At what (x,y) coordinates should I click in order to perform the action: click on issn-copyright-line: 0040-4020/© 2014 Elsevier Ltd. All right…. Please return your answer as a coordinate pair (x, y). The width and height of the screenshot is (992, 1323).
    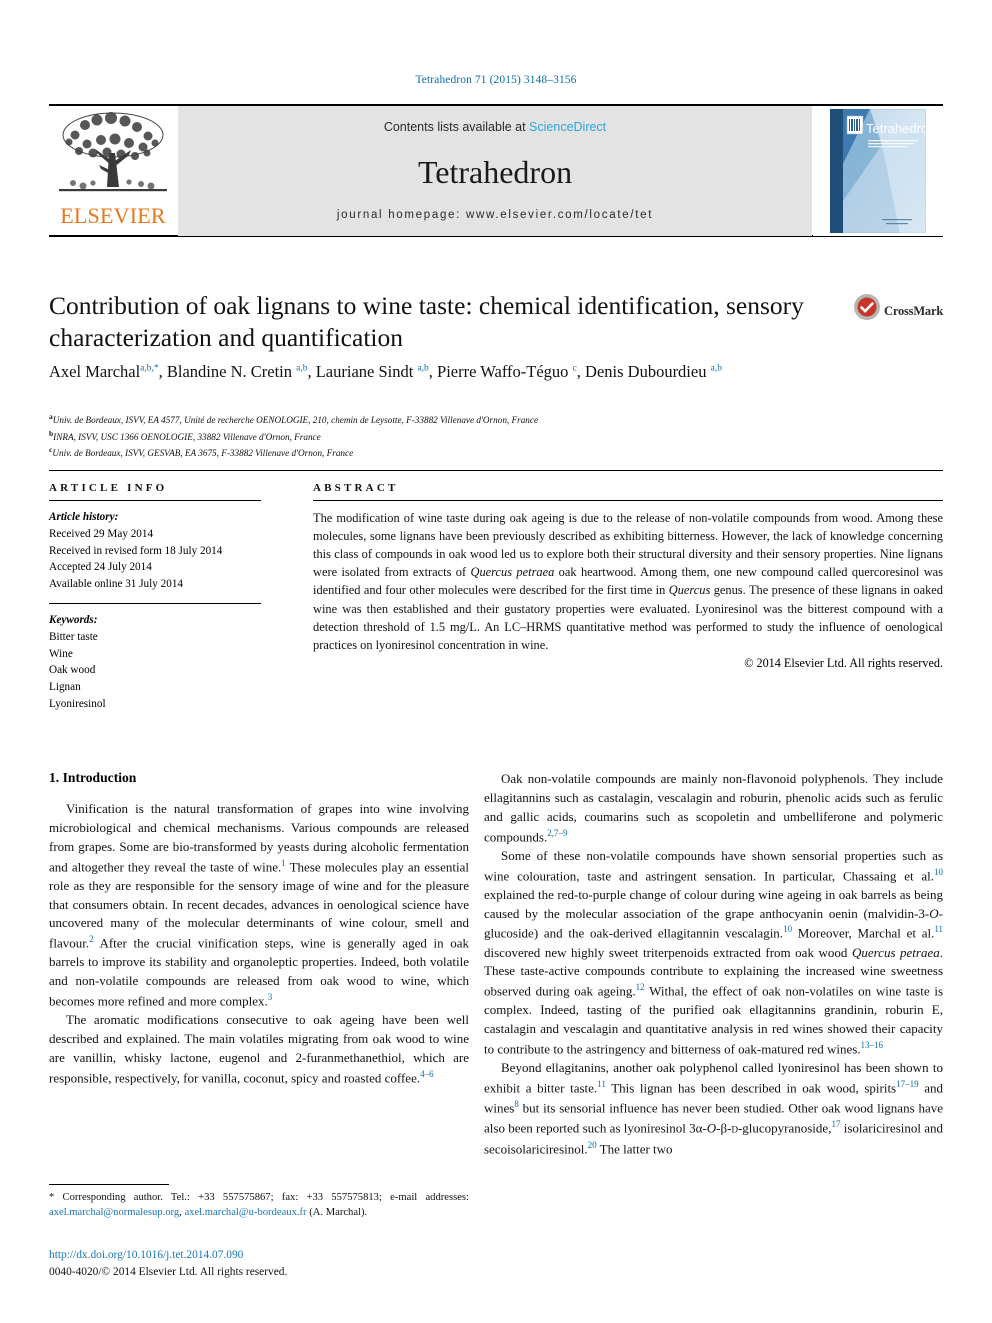
    Looking at the image, I should click on (168, 1272).